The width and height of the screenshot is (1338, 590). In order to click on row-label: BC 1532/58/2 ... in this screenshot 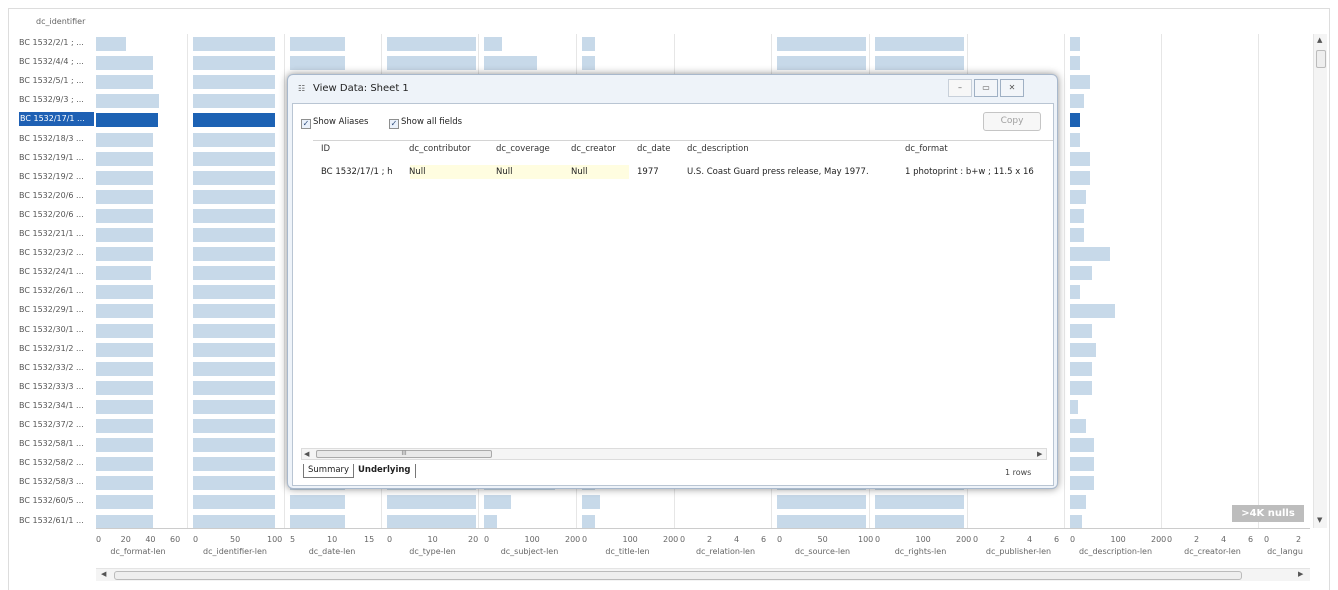, I will do `click(56, 463)`.